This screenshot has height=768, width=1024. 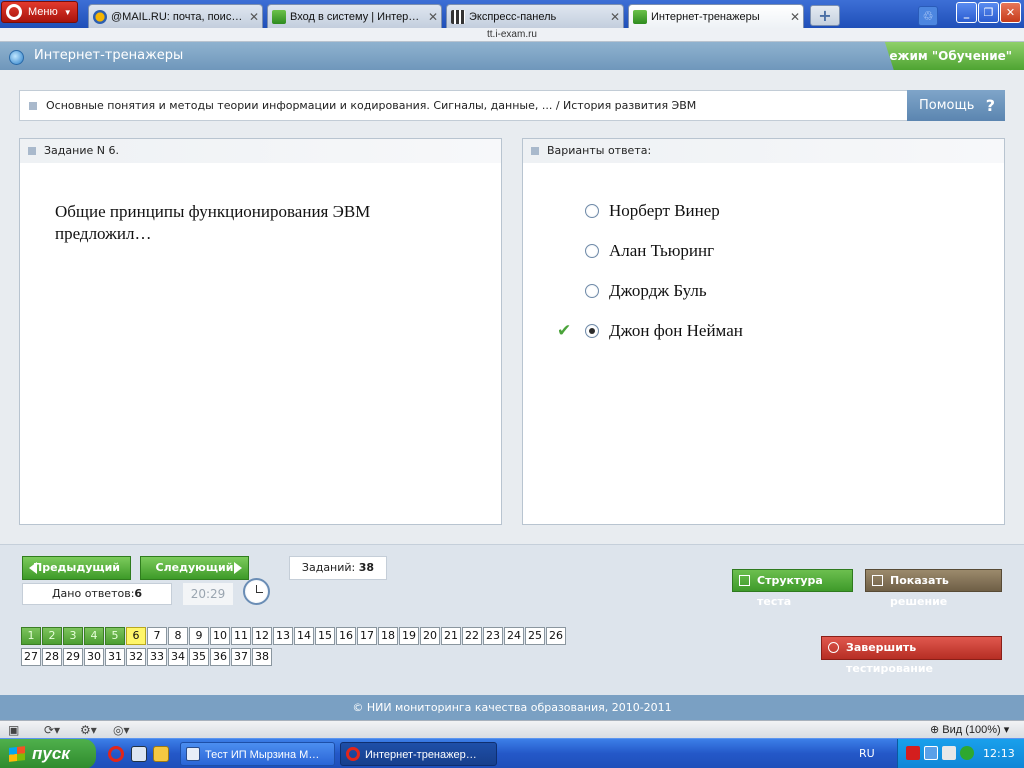 What do you see at coordinates (220, 636) in the screenshot?
I see `question-number: 10` at bounding box center [220, 636].